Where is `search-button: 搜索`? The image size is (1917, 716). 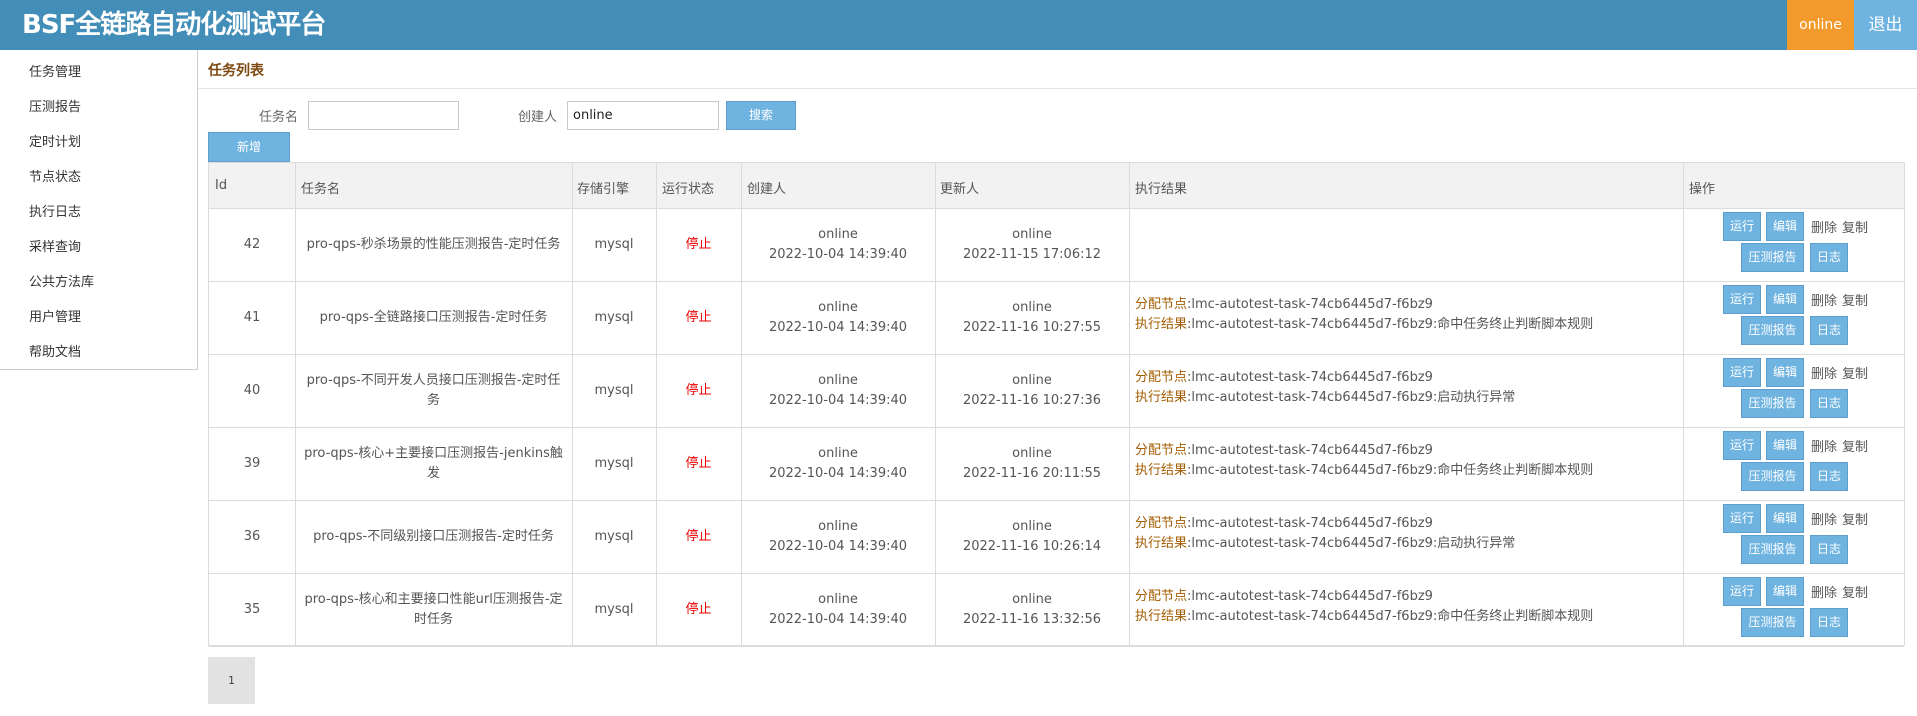
search-button: 搜索 is located at coordinates (761, 115).